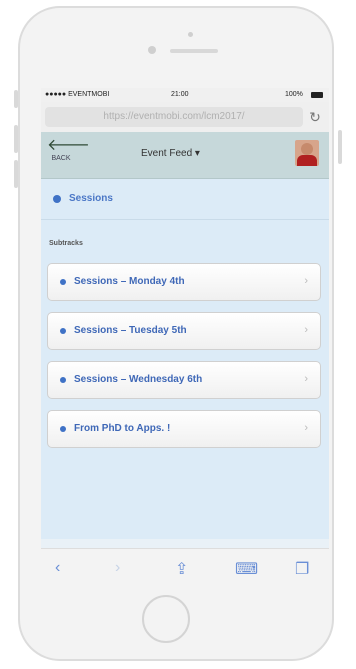 The image size is (356, 669). What do you see at coordinates (68, 145) in the screenshot?
I see `arrow-left-icon: 🡐` at bounding box center [68, 145].